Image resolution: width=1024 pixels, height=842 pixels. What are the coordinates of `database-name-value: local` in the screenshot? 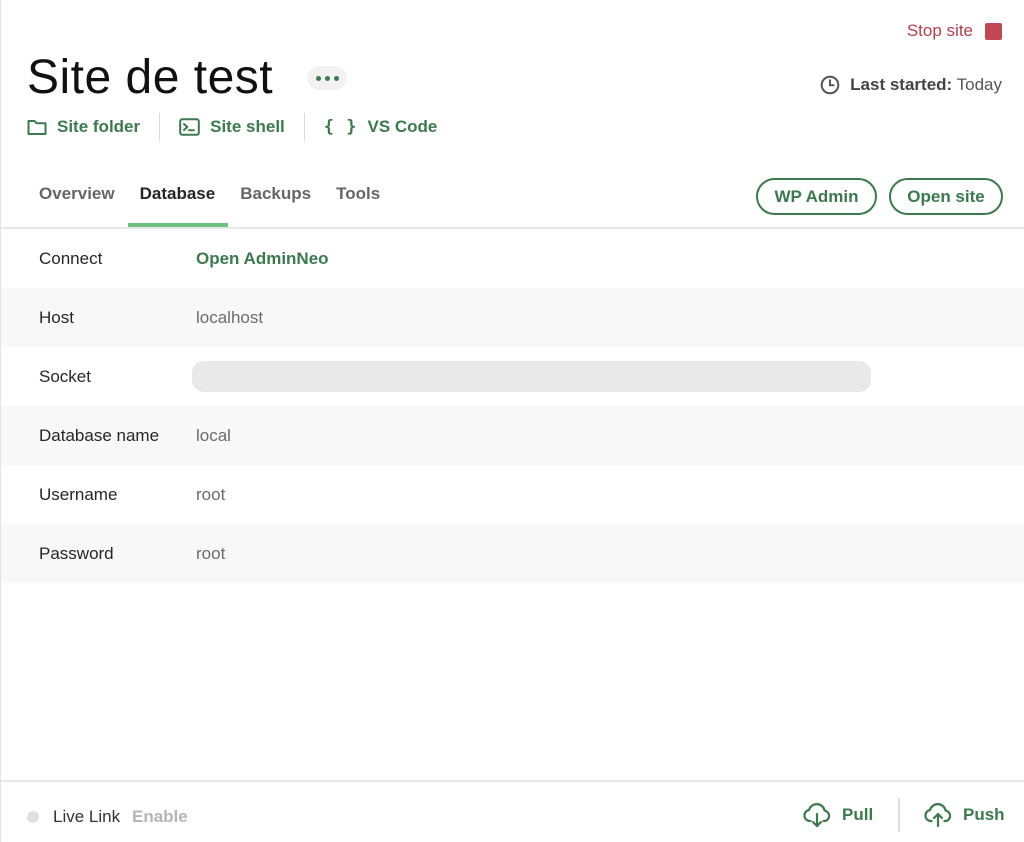 It's located at (213, 435).